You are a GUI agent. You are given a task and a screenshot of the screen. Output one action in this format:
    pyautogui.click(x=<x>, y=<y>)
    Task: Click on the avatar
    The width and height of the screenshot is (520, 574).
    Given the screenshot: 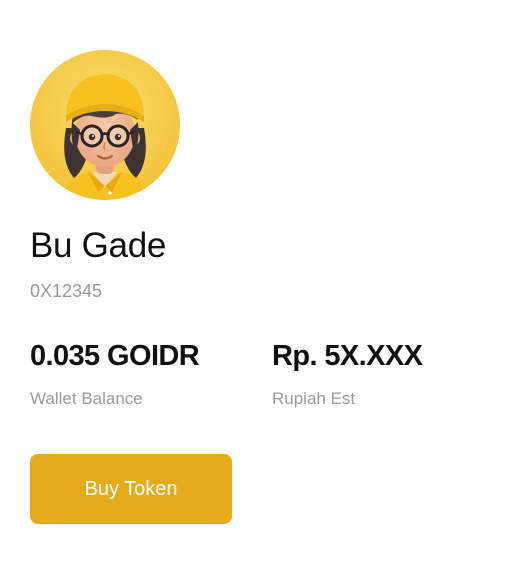 What is the action you would take?
    pyautogui.click(x=105, y=125)
    